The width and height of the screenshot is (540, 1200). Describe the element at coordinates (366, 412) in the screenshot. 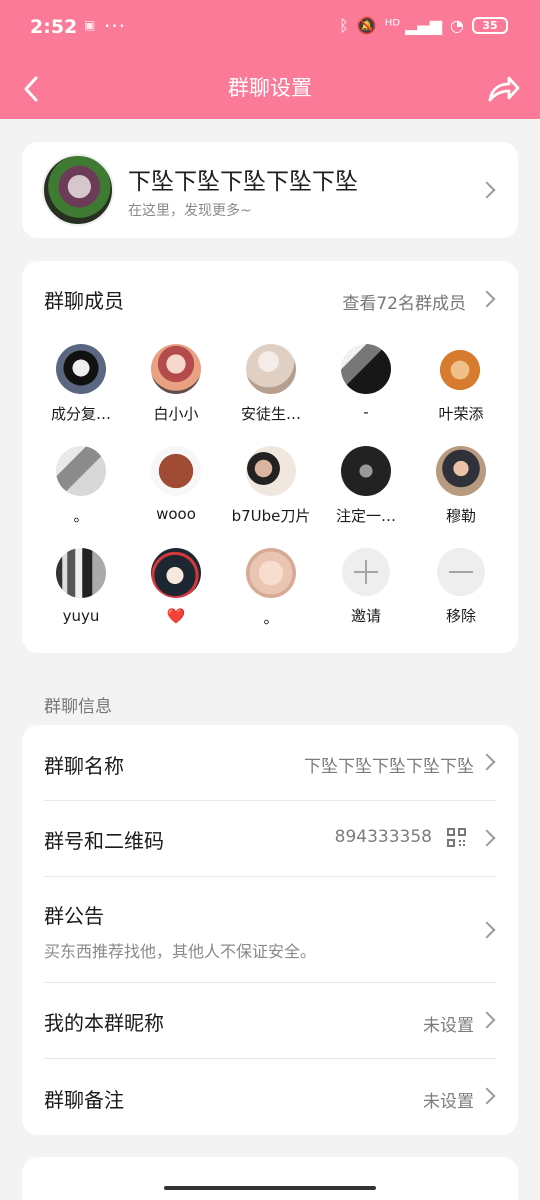

I see `member-name: -` at that location.